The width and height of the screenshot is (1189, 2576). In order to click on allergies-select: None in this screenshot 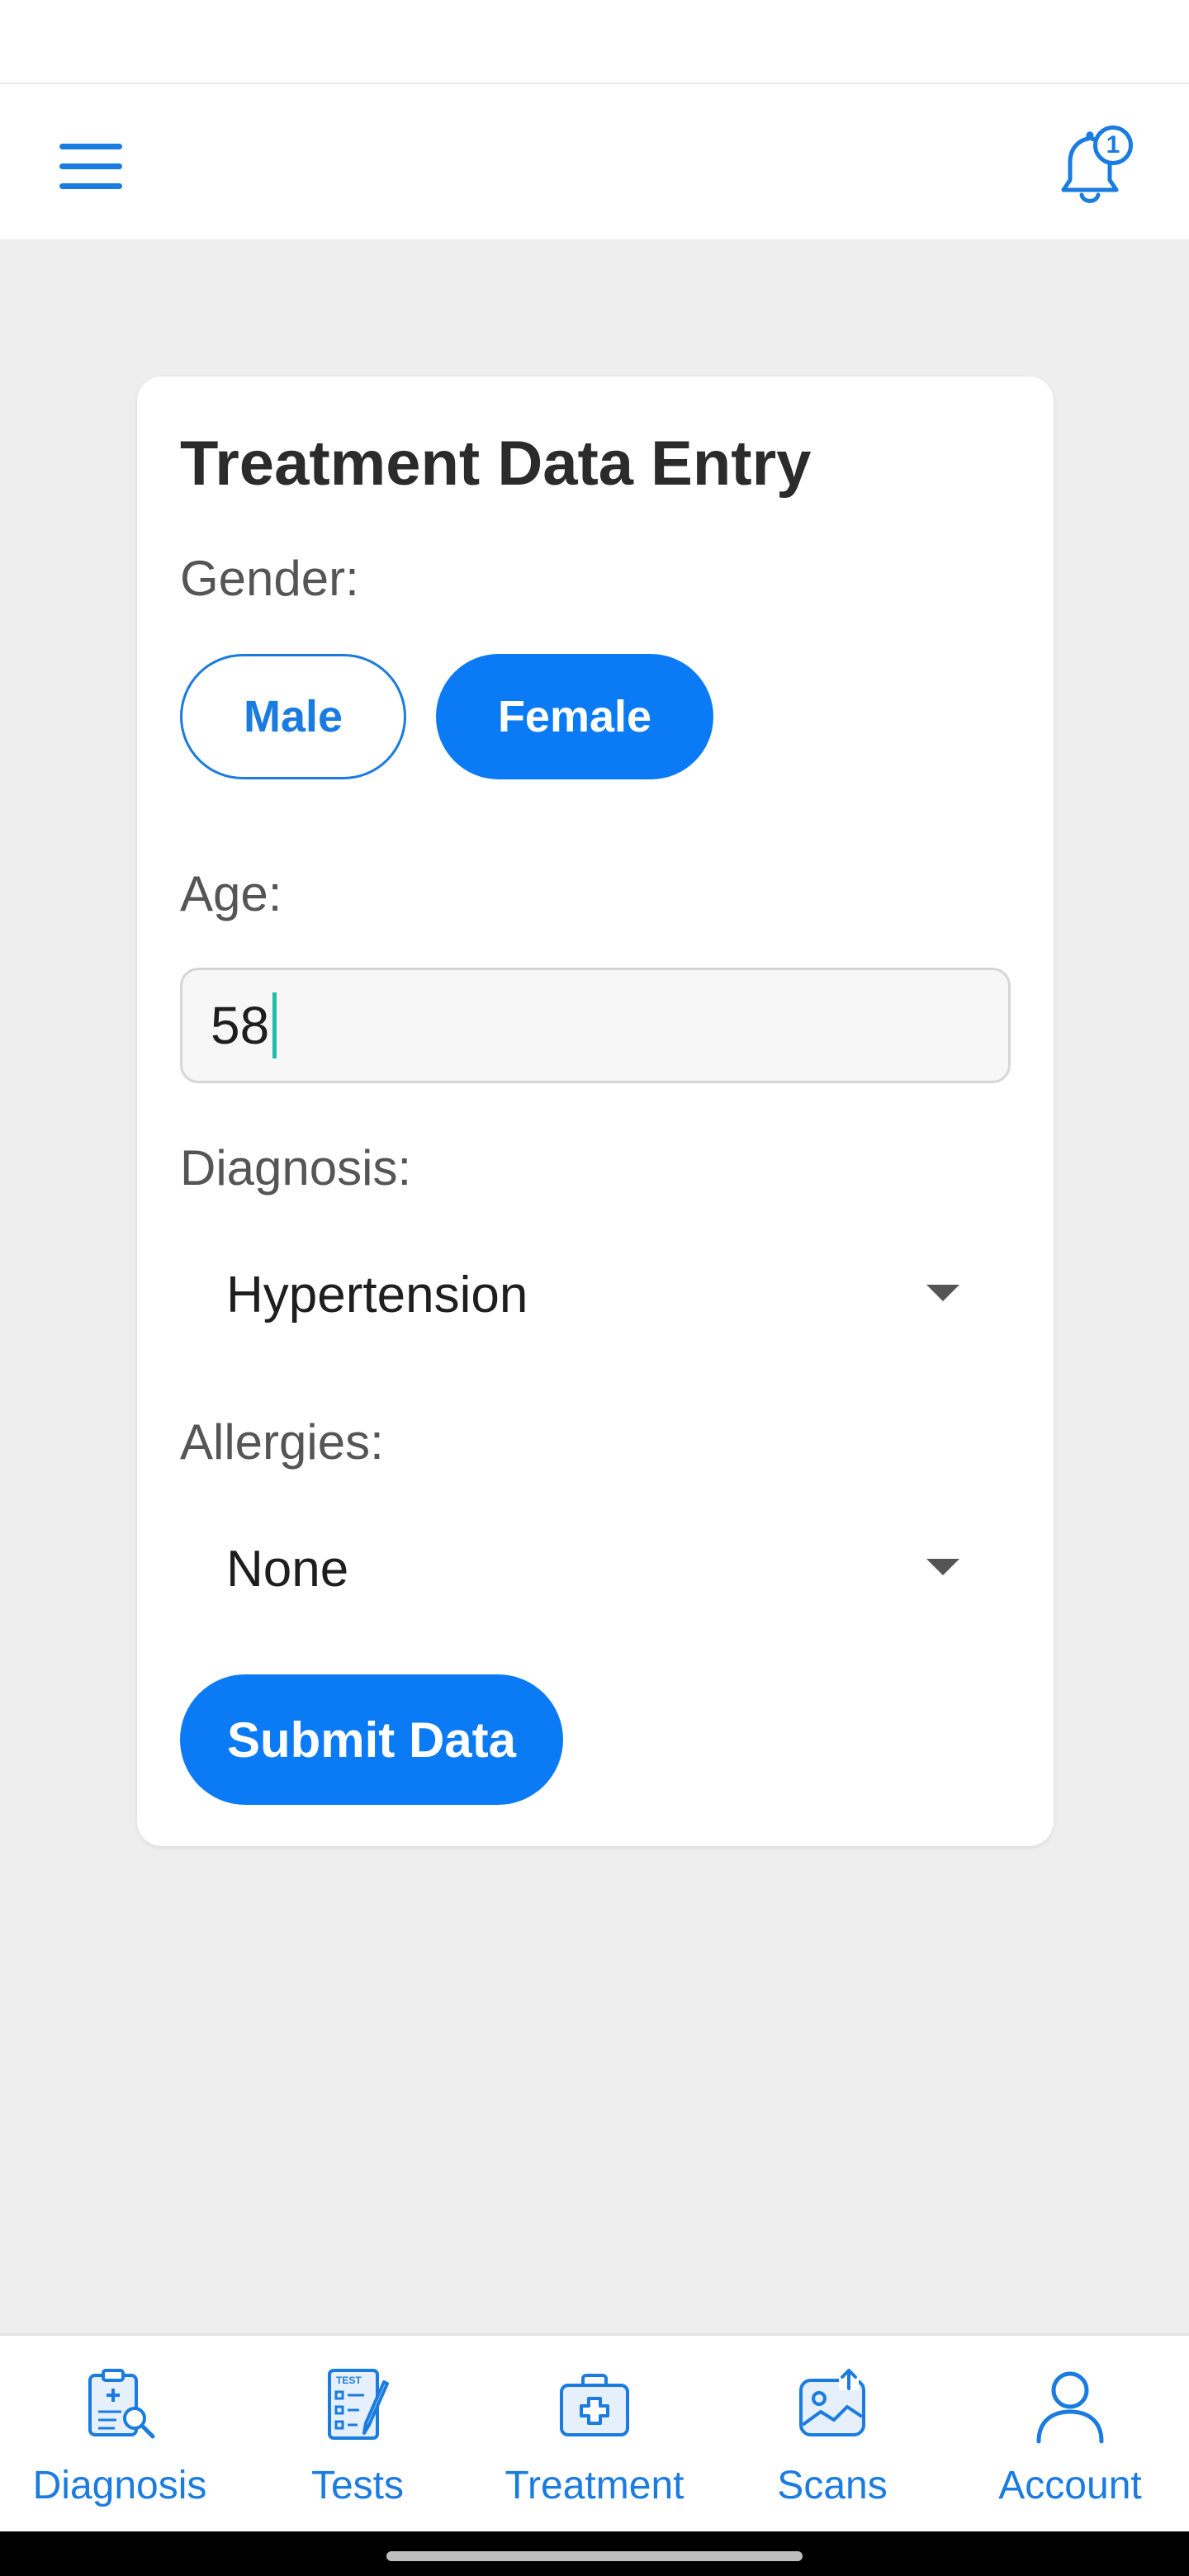, I will do `click(595, 1569)`.